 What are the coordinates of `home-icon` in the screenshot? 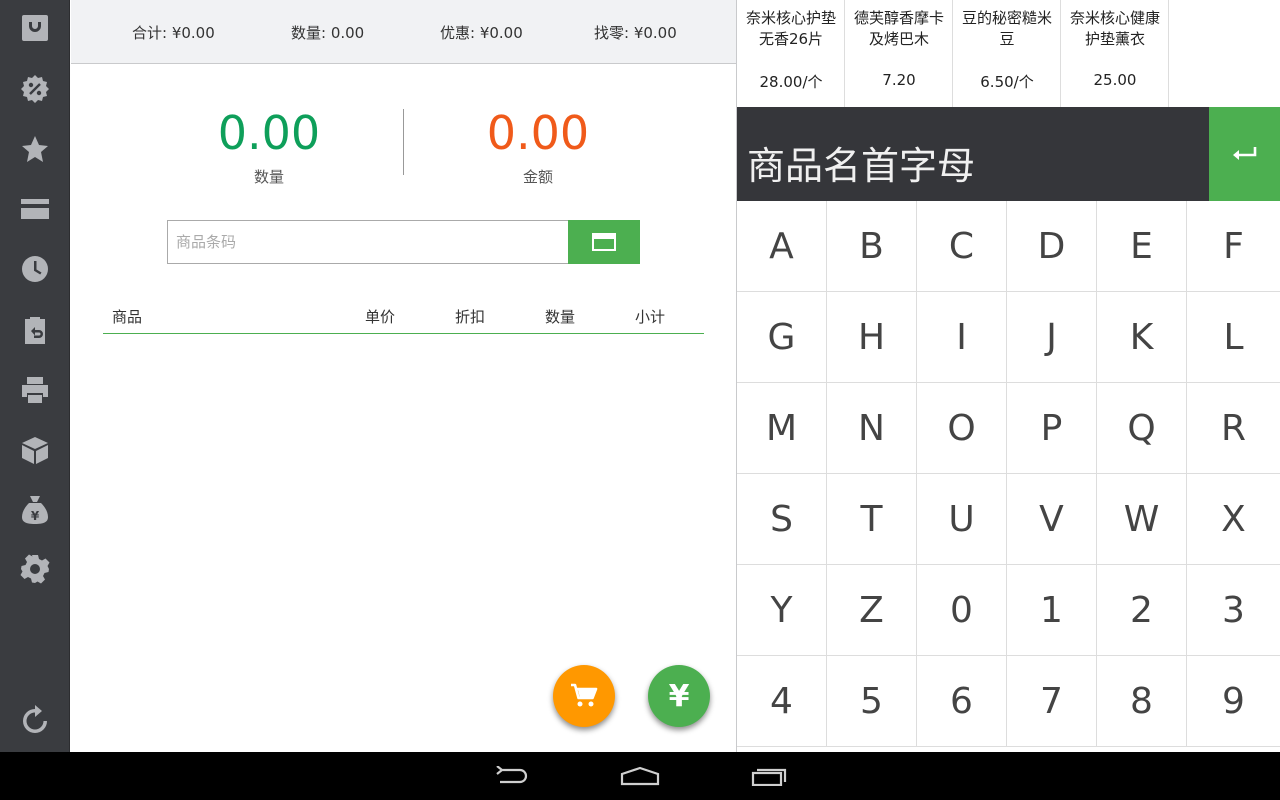 It's located at (640, 776).